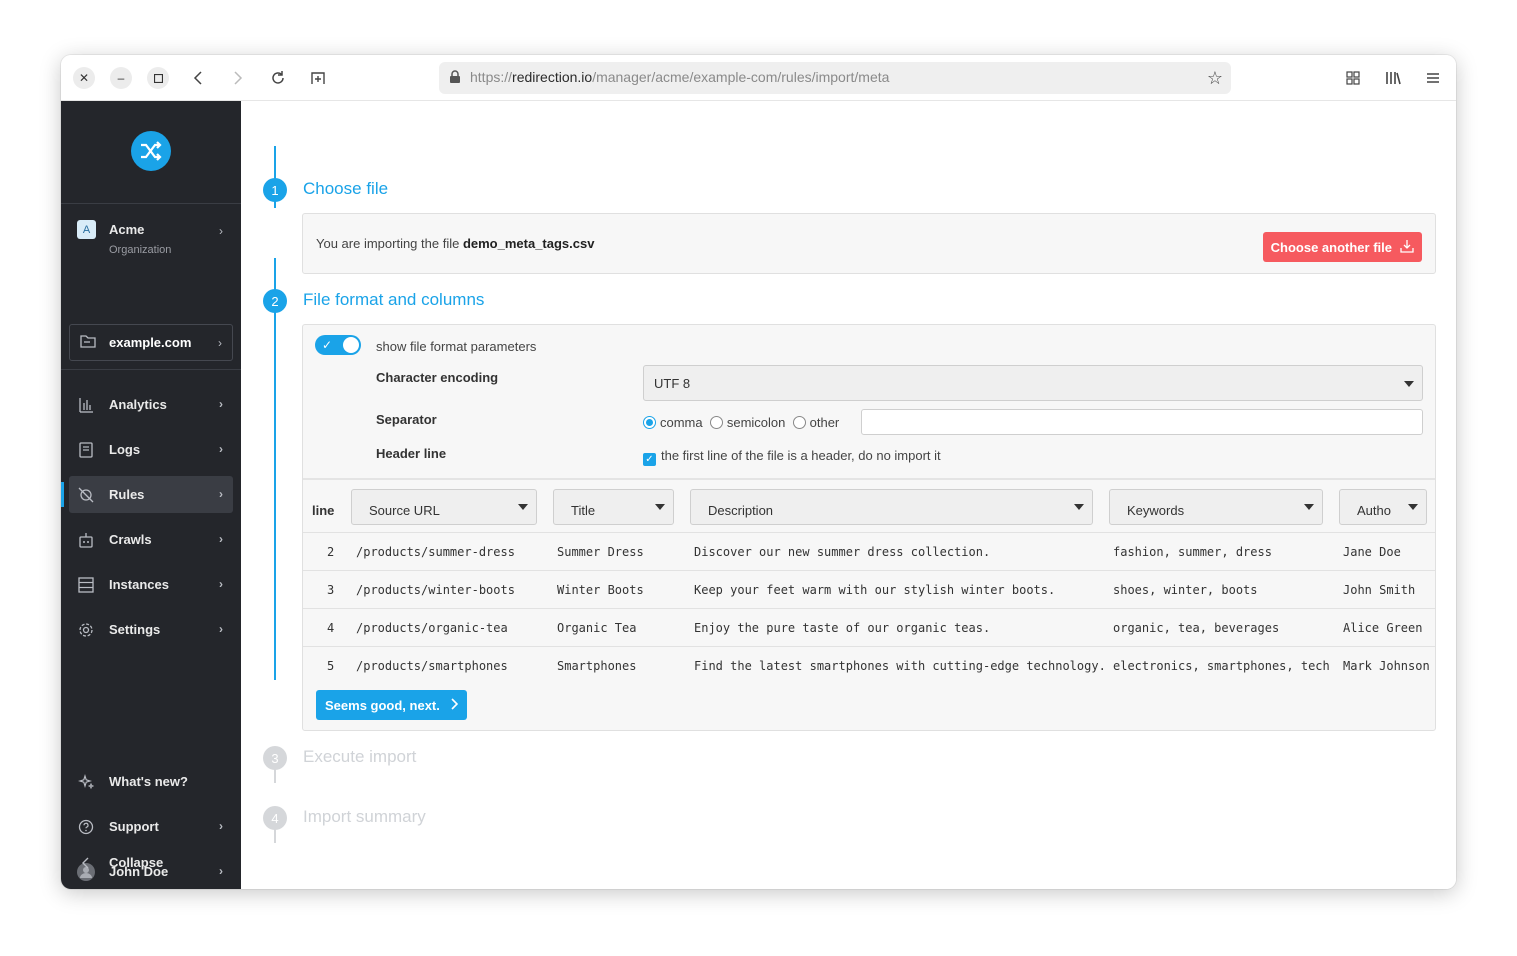 This screenshot has width=1517, height=956. Describe the element at coordinates (673, 422) in the screenshot. I see `separator-comma-radio: comma` at that location.